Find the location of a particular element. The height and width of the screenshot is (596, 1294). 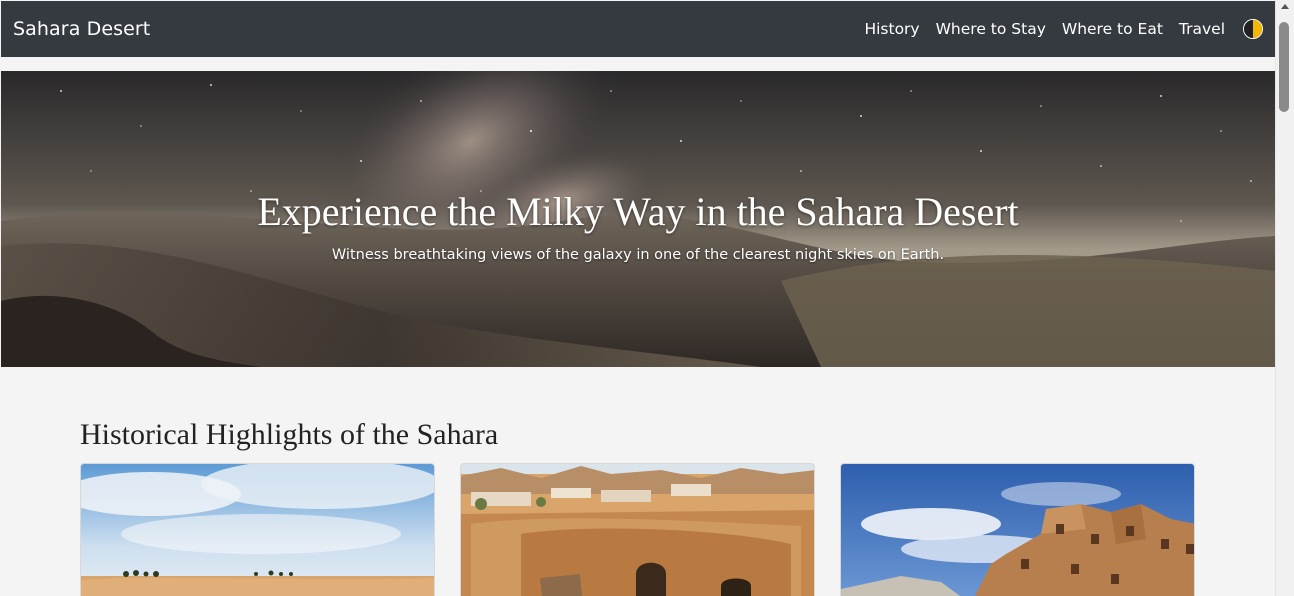

page-scrollbar is located at coordinates (1284, 298).